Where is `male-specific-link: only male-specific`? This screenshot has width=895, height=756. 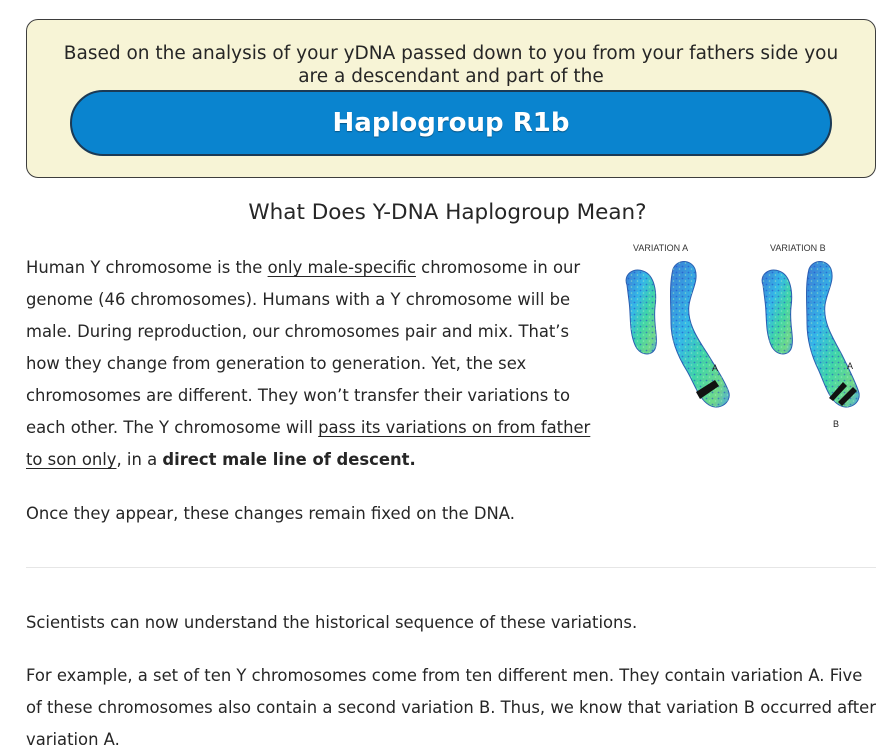 male-specific-link: only male-specific is located at coordinates (342, 267).